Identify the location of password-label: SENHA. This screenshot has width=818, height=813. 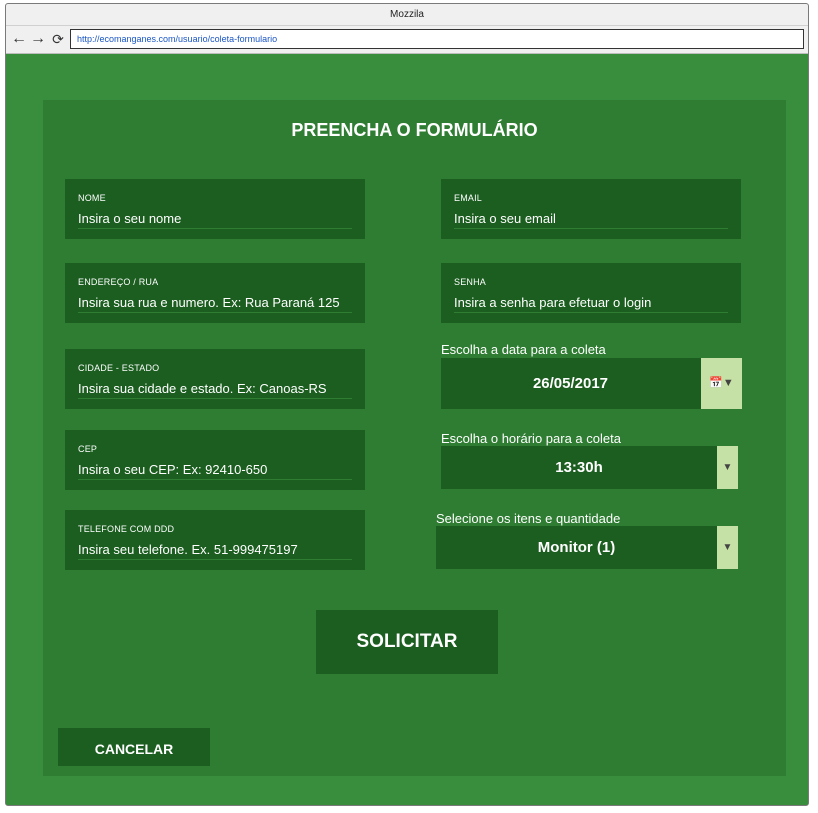
(470, 282).